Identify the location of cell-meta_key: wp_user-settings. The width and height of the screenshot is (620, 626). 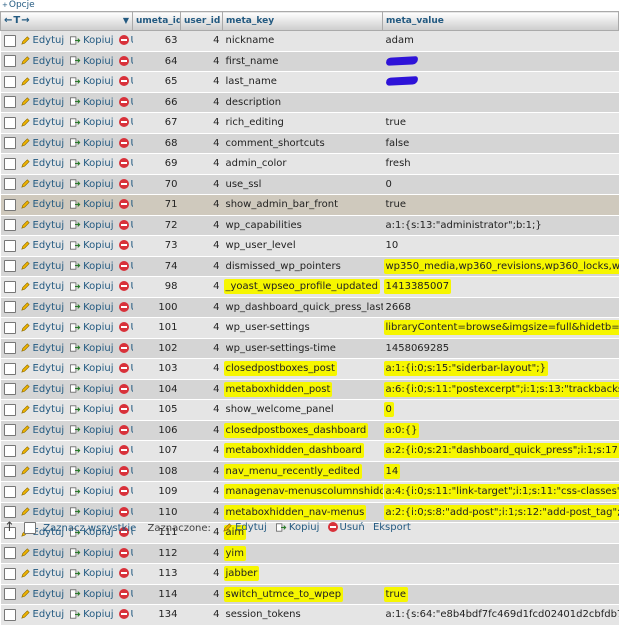
(302, 328).